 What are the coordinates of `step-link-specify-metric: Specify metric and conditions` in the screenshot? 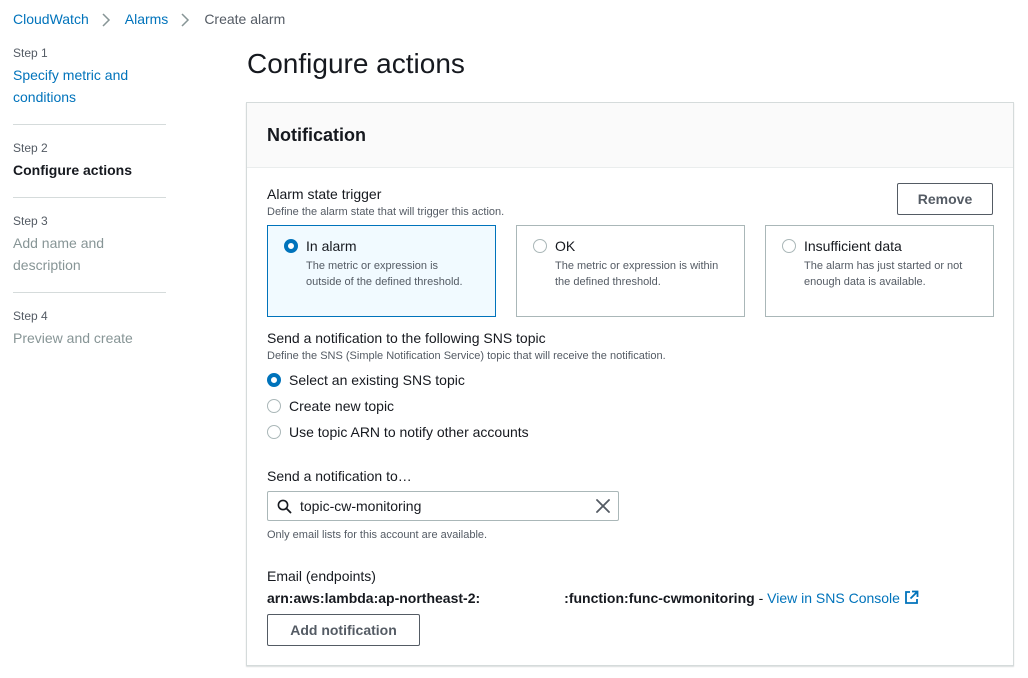 It's located at (89, 86).